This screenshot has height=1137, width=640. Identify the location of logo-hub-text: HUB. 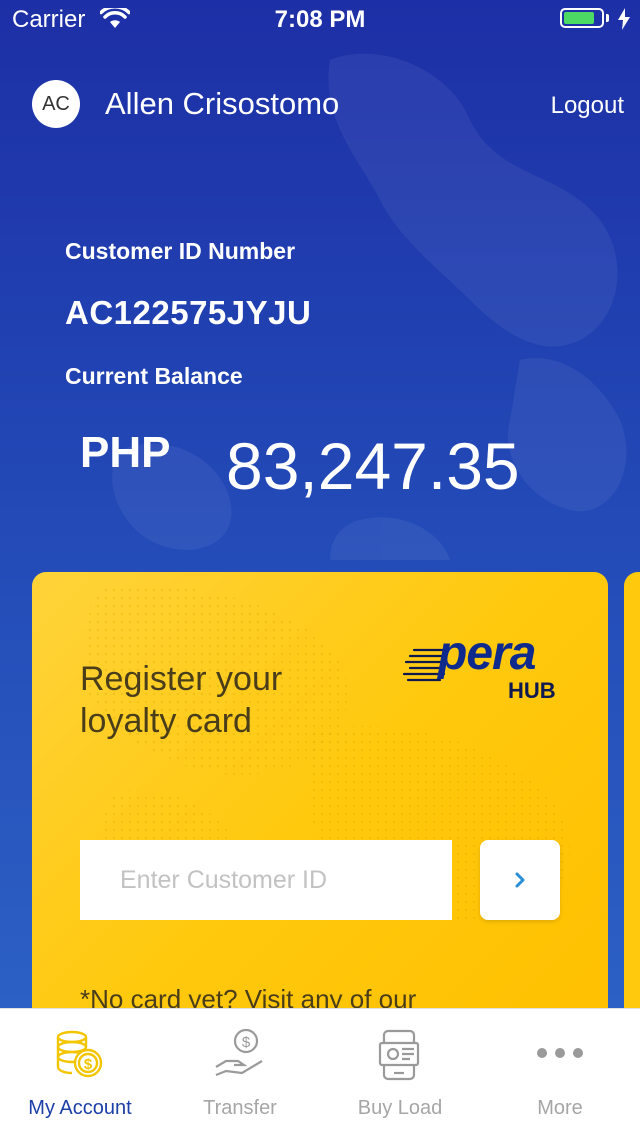
(532, 690).